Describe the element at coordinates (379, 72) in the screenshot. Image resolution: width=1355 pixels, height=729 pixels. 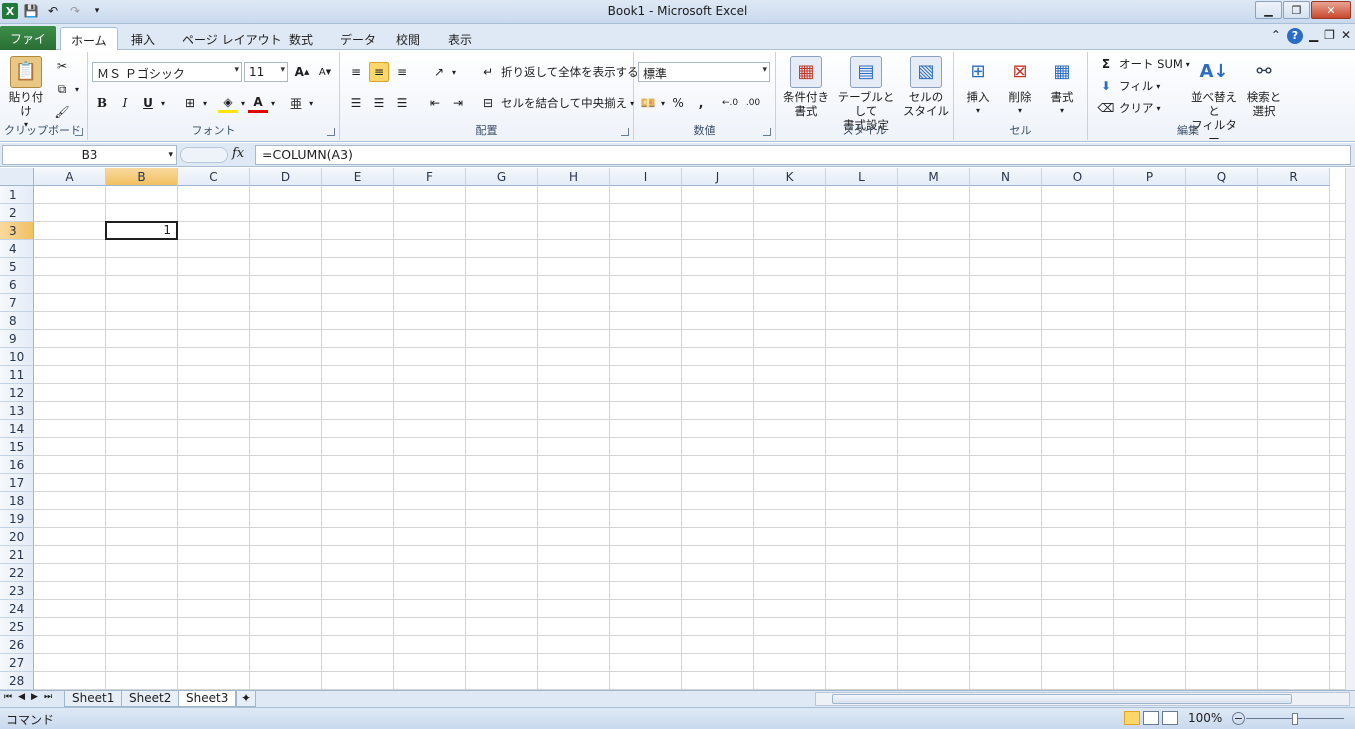
I see `align-middle-icon: ≡` at that location.